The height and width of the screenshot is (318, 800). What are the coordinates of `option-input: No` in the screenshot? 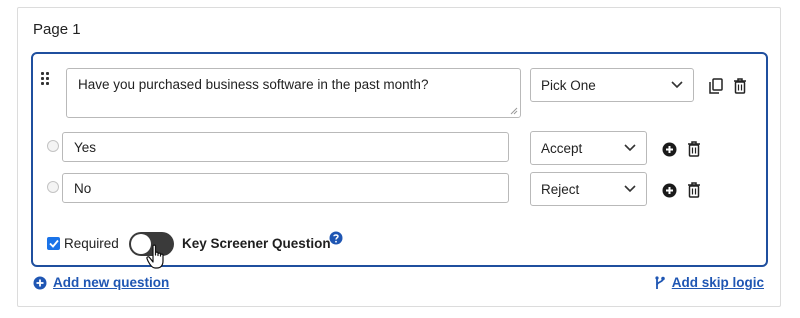 It's located at (285, 188).